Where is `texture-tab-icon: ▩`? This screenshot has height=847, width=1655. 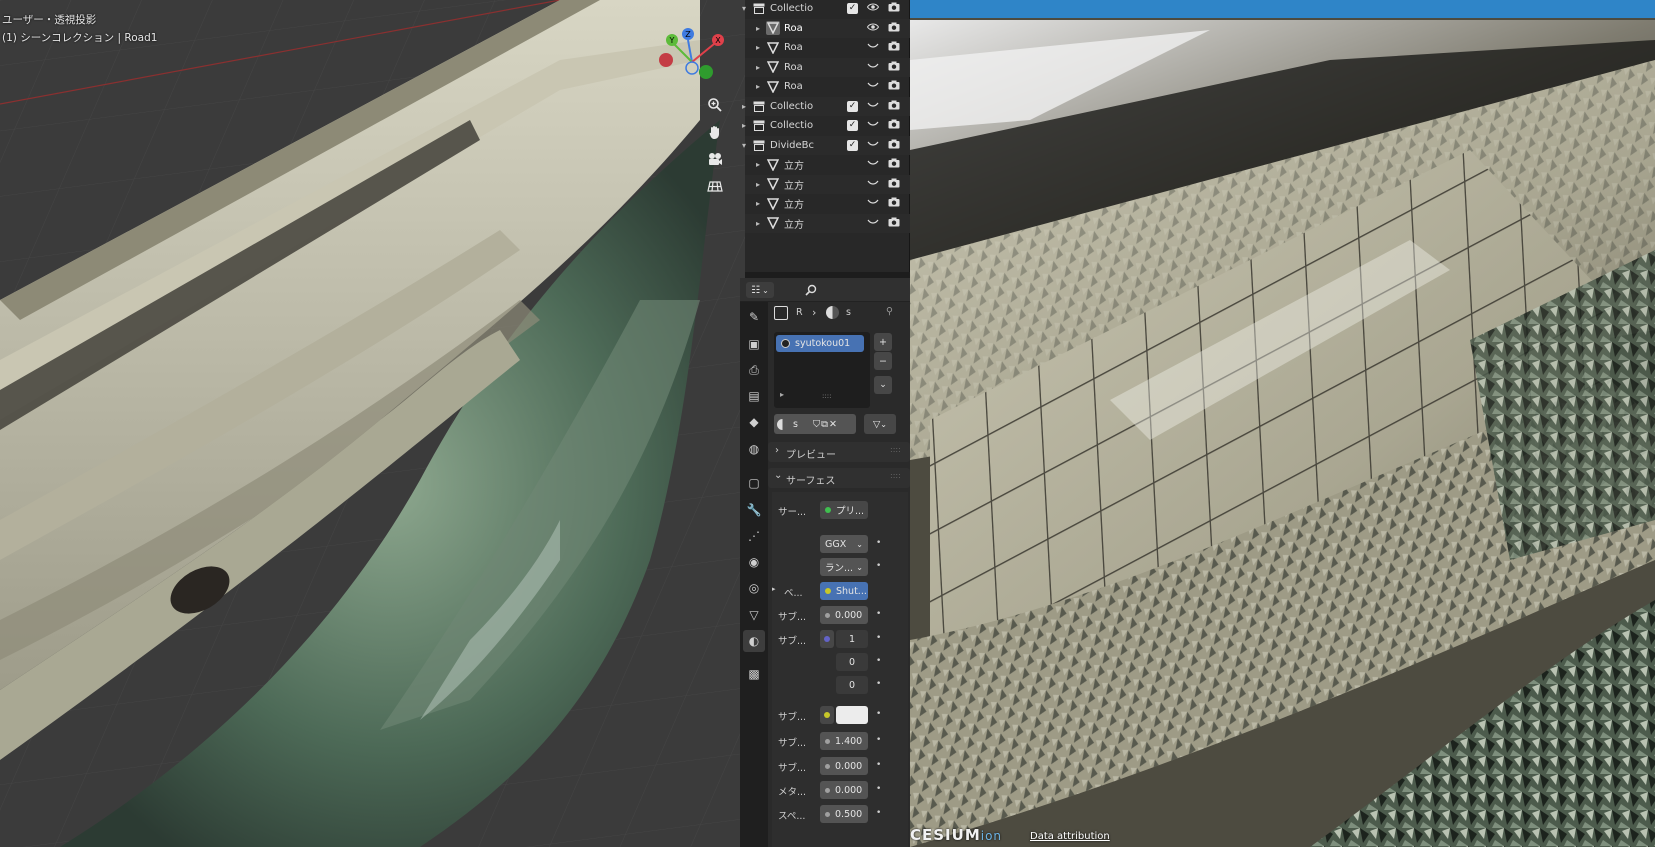 texture-tab-icon: ▩ is located at coordinates (754, 674).